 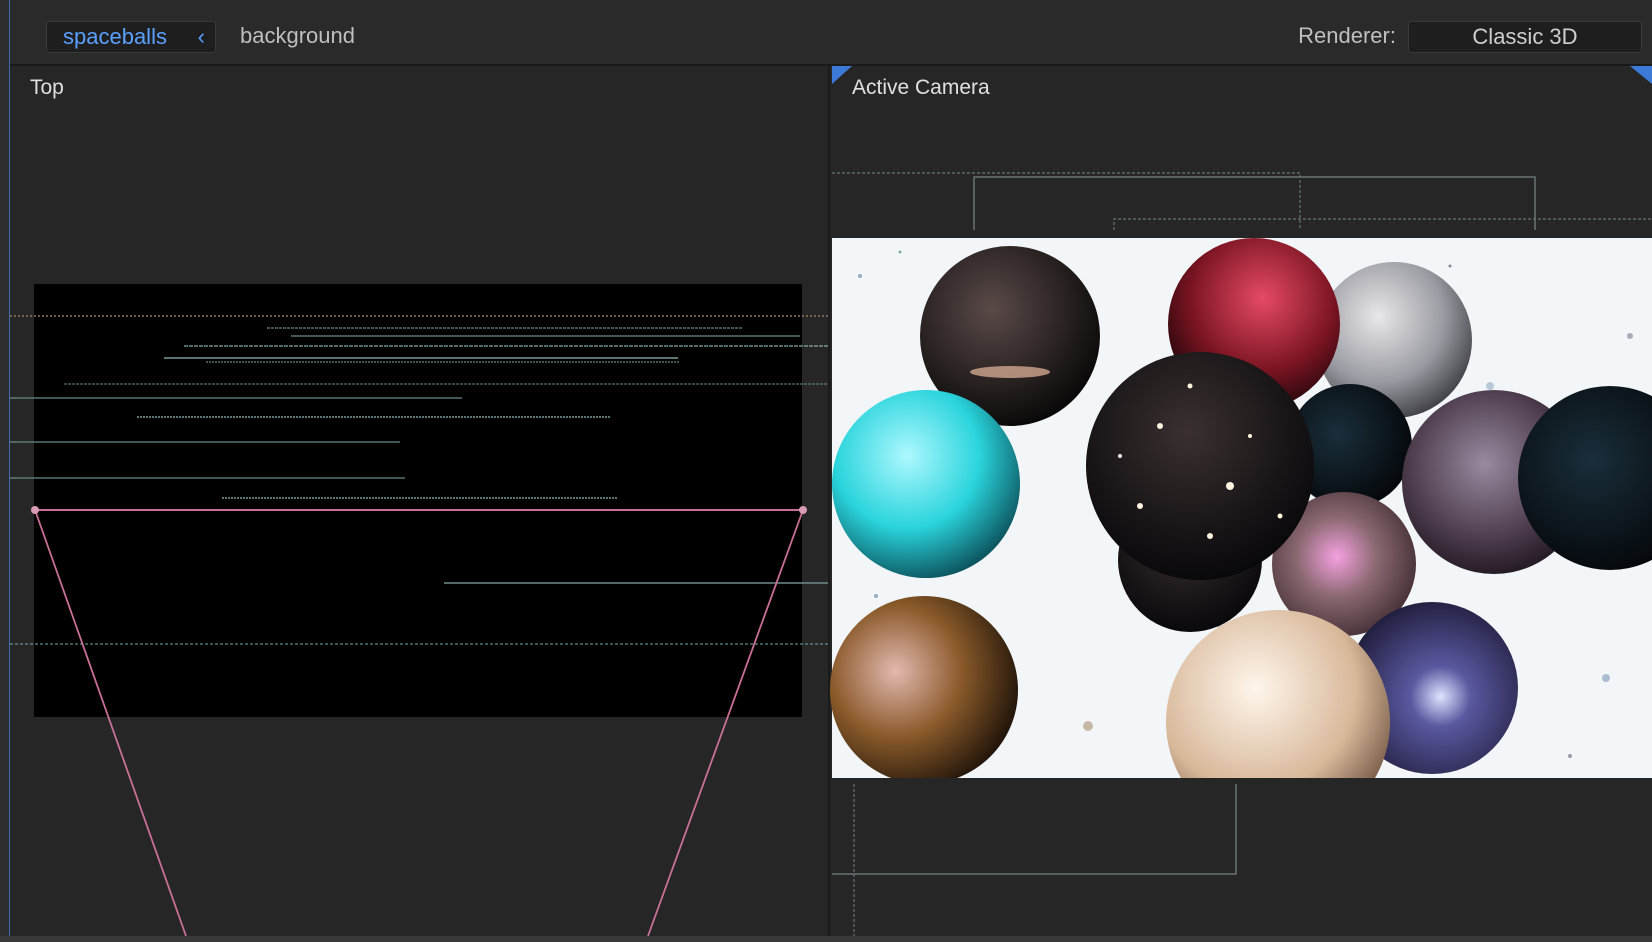 I want to click on breadcrumb-spaceballs: spaceballs ‹, so click(x=131, y=37).